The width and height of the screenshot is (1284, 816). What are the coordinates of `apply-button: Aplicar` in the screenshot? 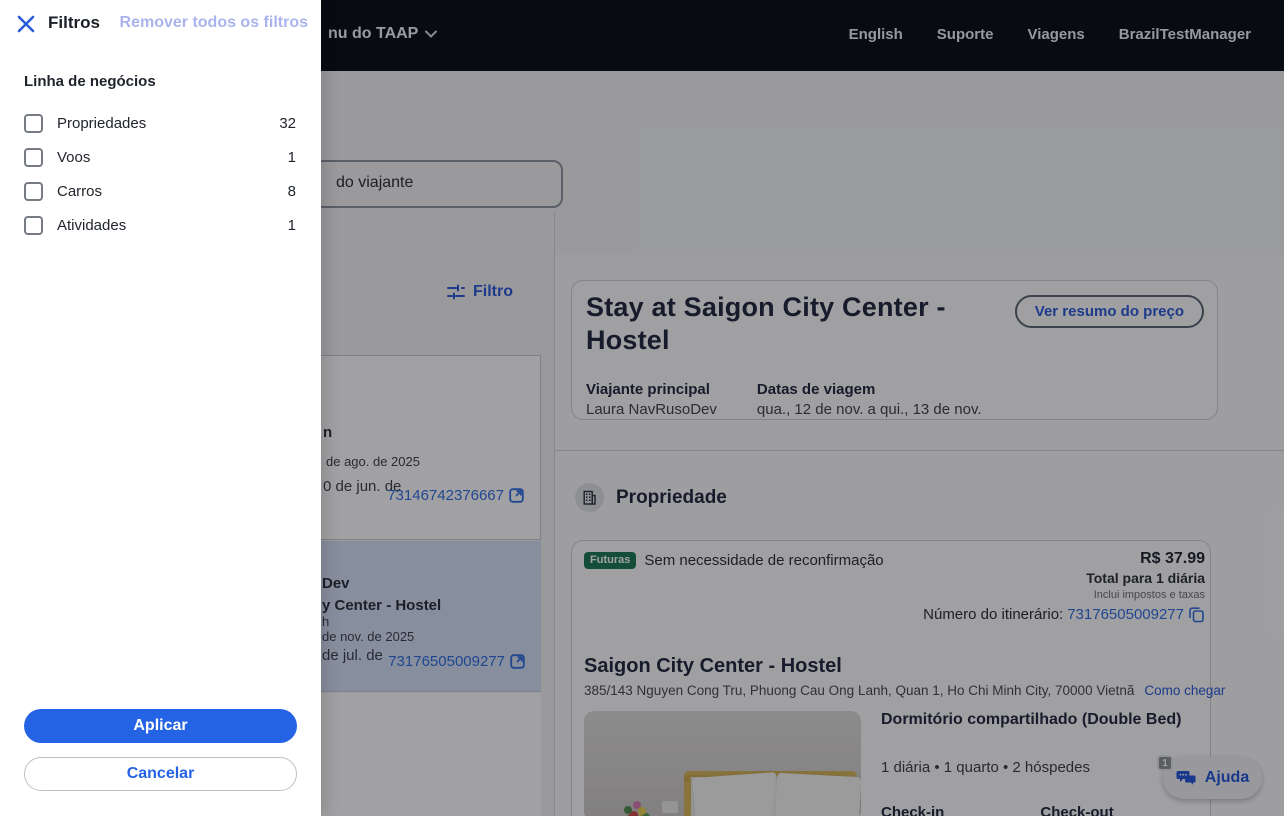 It's located at (160, 726).